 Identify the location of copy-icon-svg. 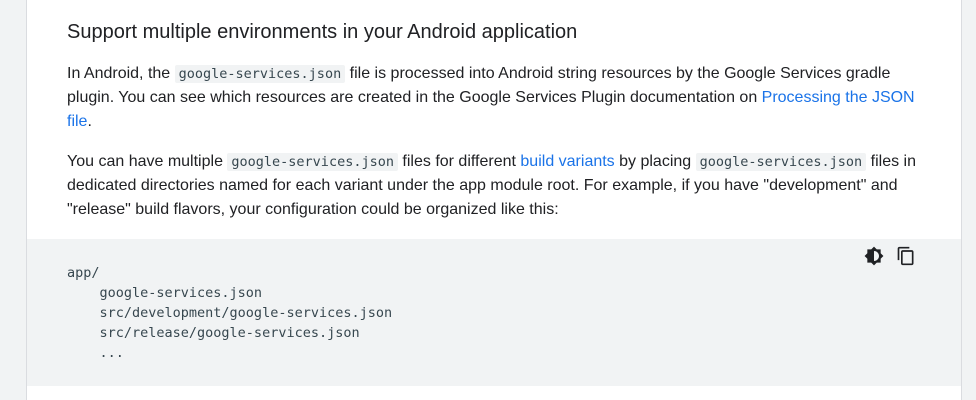
(905, 256).